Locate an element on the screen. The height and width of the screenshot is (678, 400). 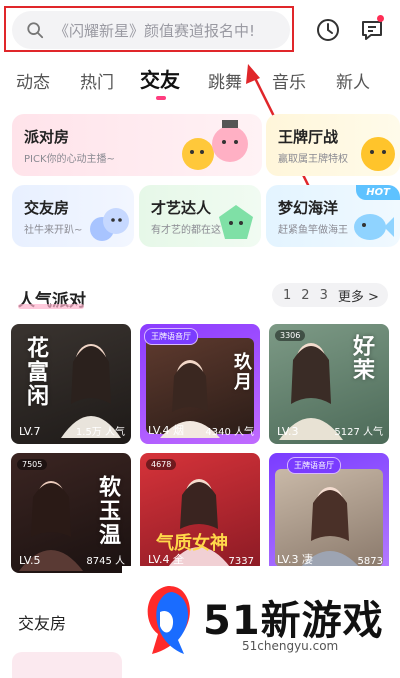
room-card: 气质女神 4678 LV.4 全 7337 is located at coordinates (200, 513).